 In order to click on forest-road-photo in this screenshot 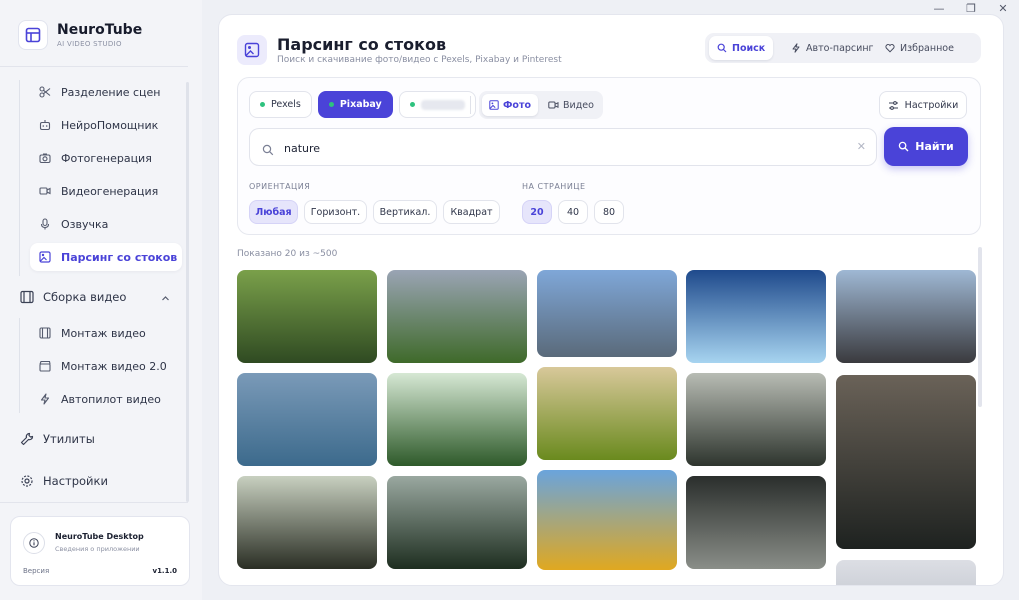, I will do `click(307, 522)`.